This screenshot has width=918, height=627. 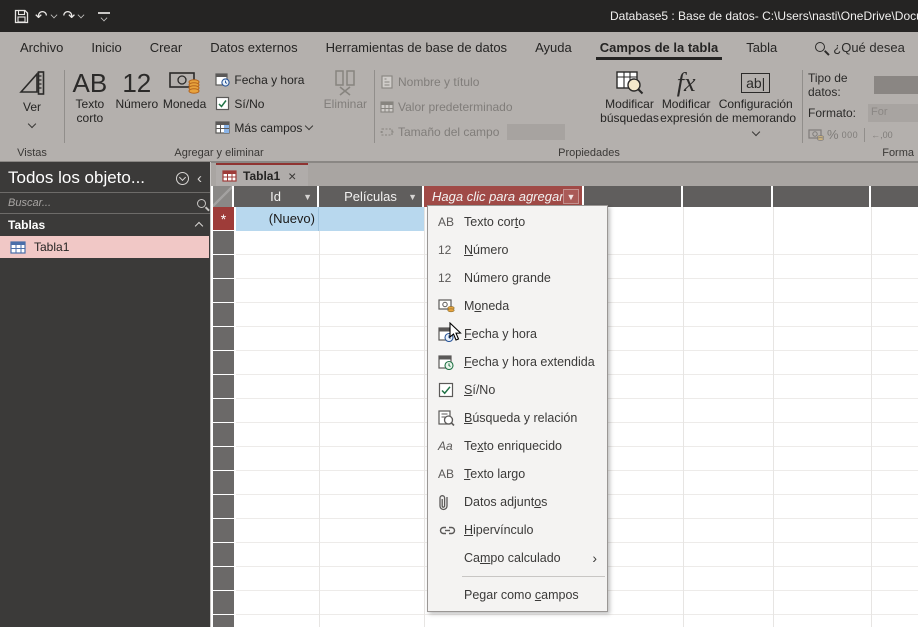 I want to click on menu-item-datos-adjuntos: Datos adjuntos, so click(x=517, y=502).